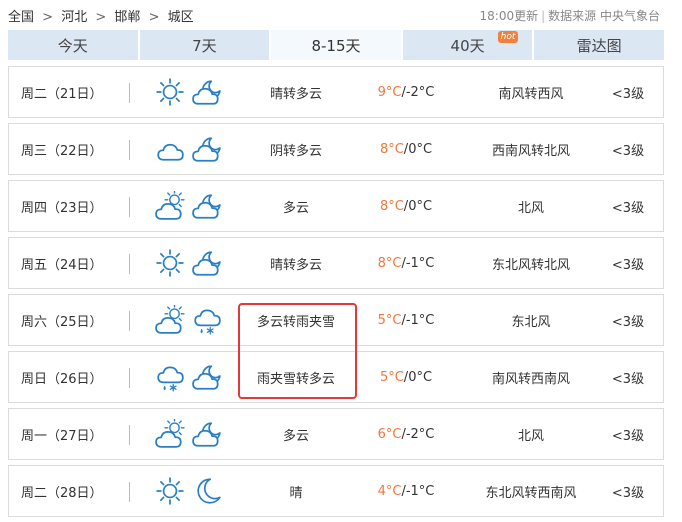  I want to click on update-time: 18:00更新, so click(509, 16).